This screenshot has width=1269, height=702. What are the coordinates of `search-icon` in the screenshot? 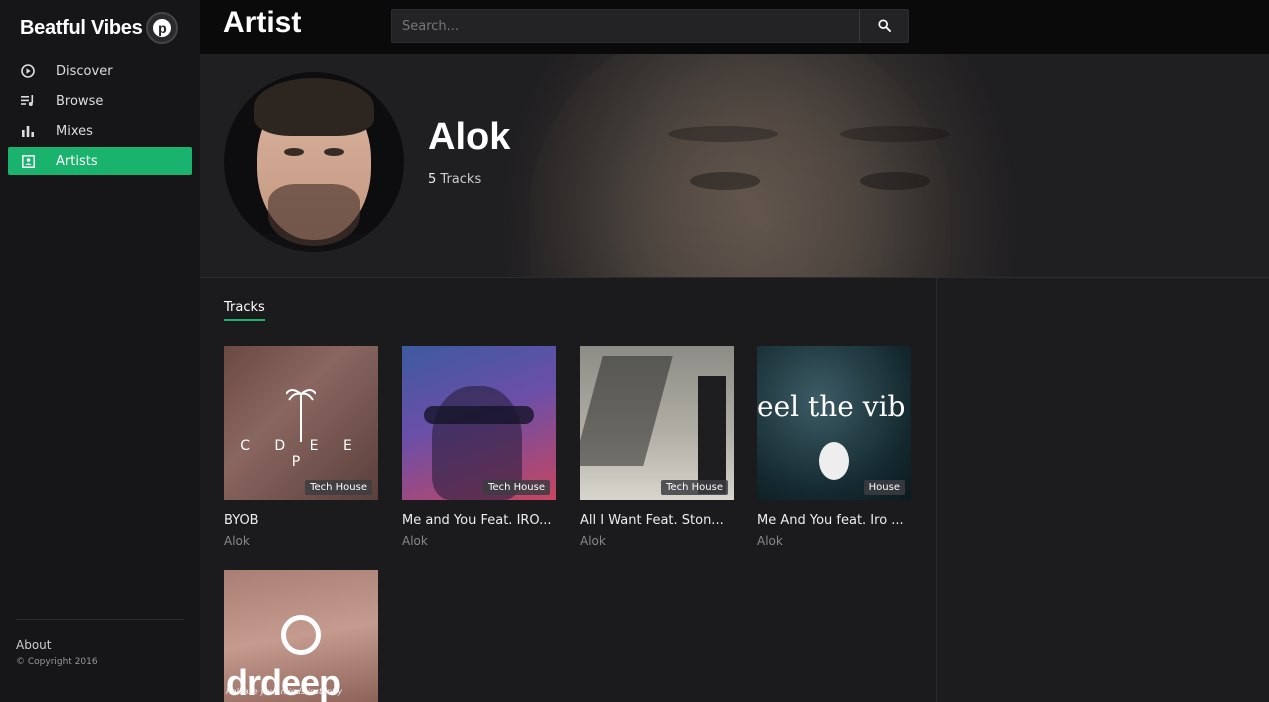 It's located at (884, 26).